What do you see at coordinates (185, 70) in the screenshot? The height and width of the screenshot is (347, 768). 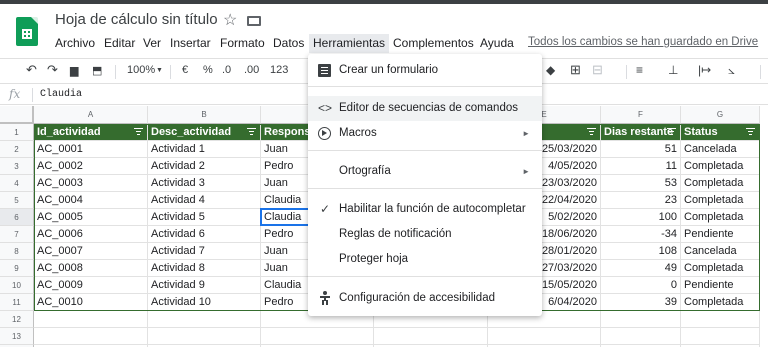 I see `currency-button: €` at bounding box center [185, 70].